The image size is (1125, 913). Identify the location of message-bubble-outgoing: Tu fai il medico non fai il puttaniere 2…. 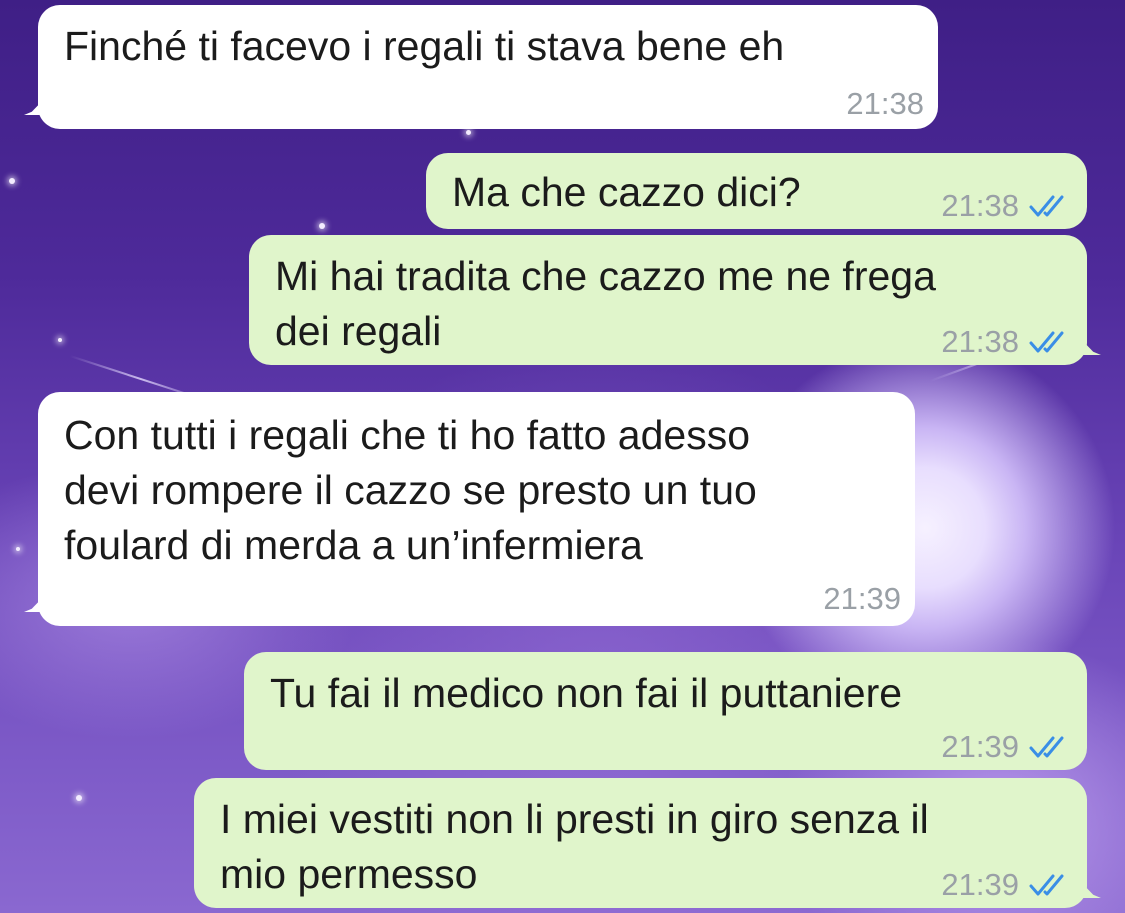
(665, 711).